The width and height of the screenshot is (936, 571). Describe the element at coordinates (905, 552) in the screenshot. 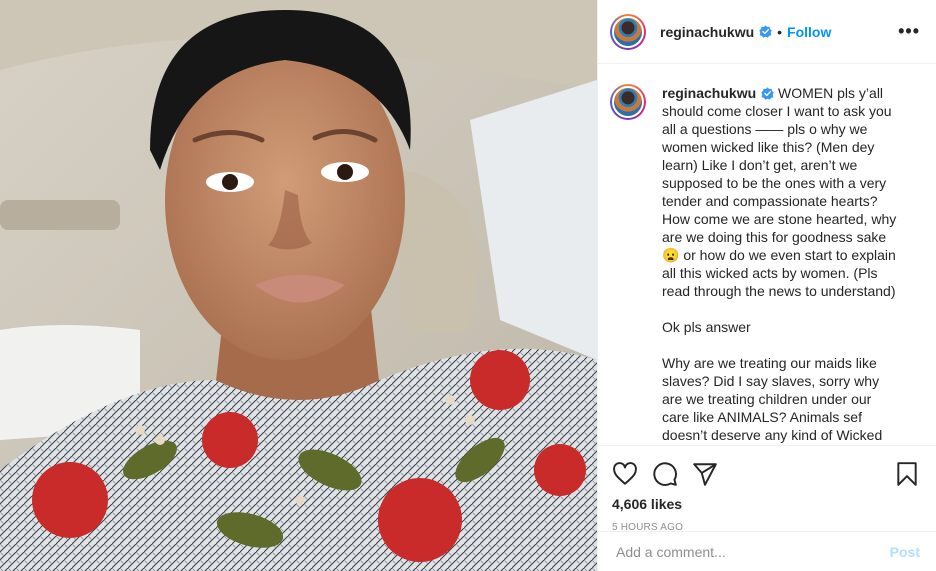

I see `post-comment-button: Post` at that location.